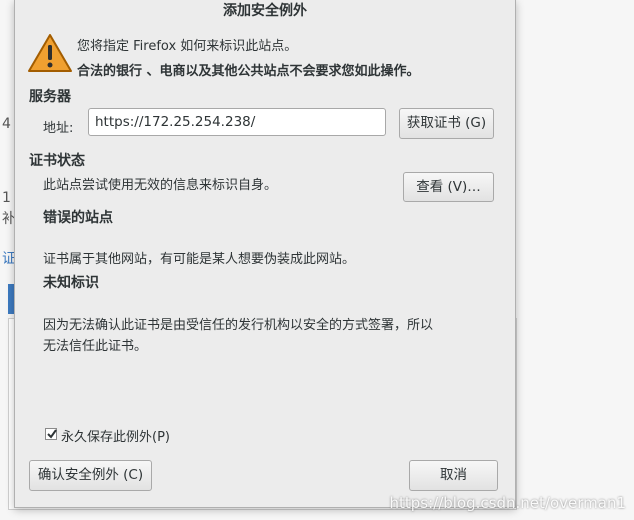 The width and height of the screenshot is (634, 520). What do you see at coordinates (238, 325) in the screenshot?
I see `unknown-identity-text-line1: 因为无法确认此证书是由受信任的发行机构以安全的方式签署，所以` at bounding box center [238, 325].